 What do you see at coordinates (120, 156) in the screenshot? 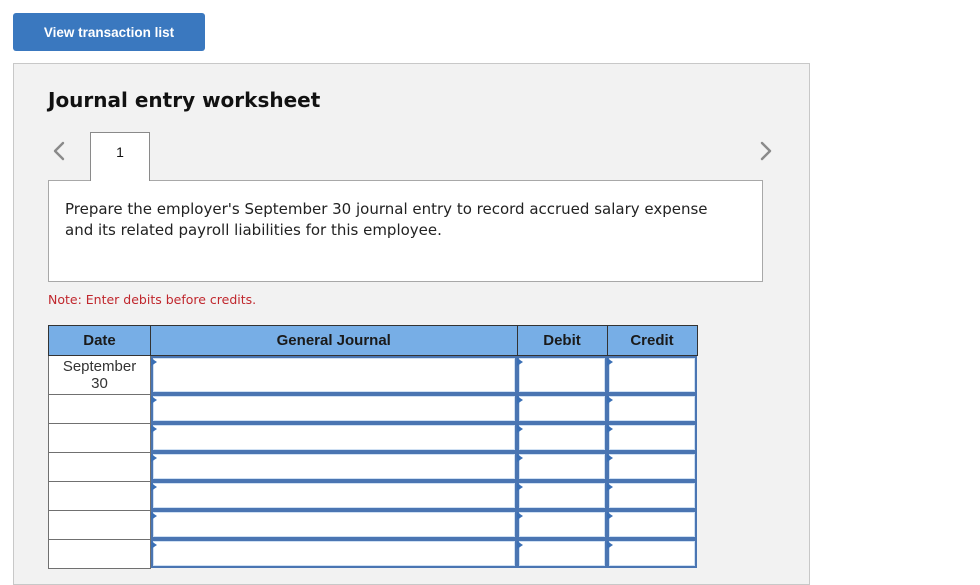
I see `tab-entry-1: 1` at bounding box center [120, 156].